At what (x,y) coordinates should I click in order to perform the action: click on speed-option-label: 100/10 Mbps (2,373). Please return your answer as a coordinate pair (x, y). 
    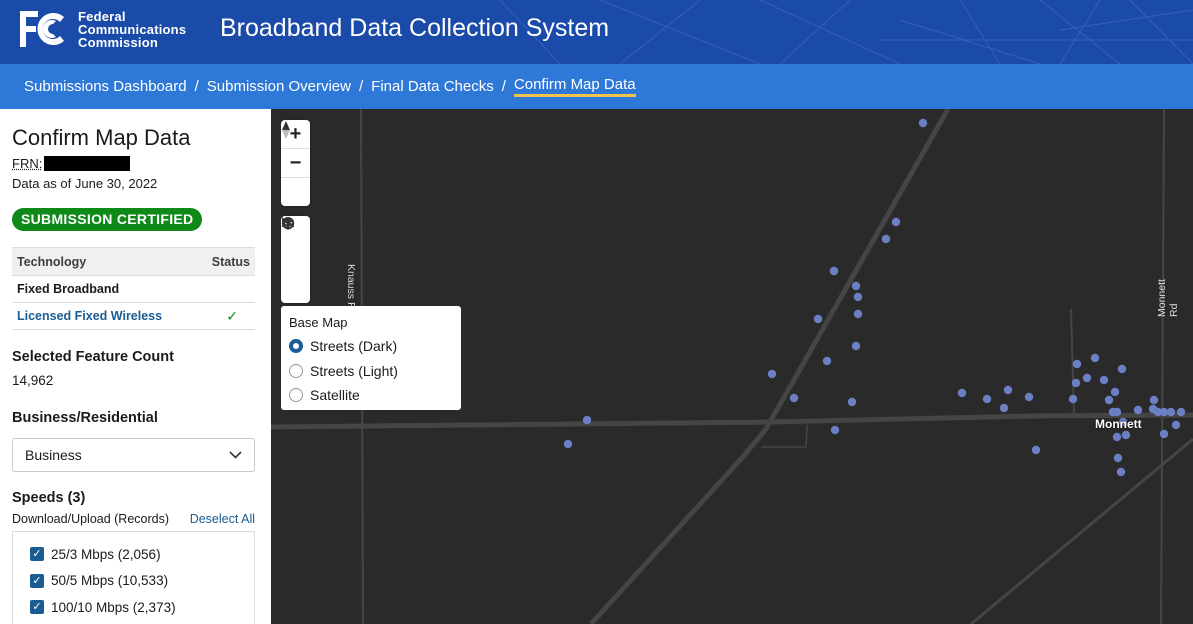
    Looking at the image, I should click on (113, 607).